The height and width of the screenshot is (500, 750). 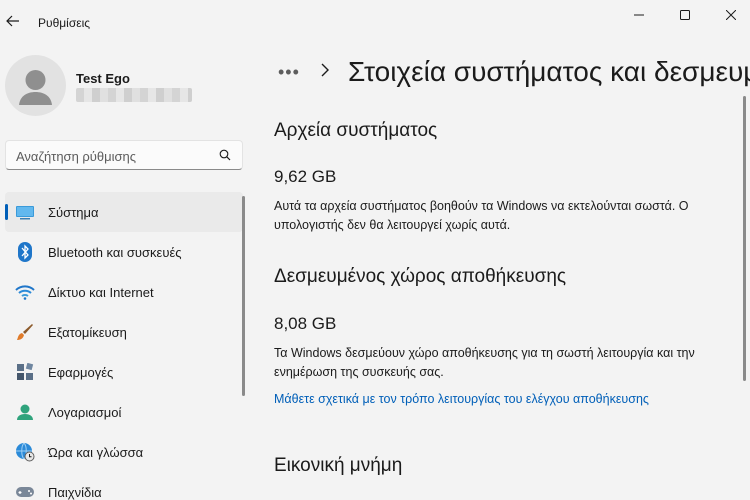 What do you see at coordinates (115, 252) in the screenshot?
I see `sidebar-item-label: Bluetooth και συσκευές` at bounding box center [115, 252].